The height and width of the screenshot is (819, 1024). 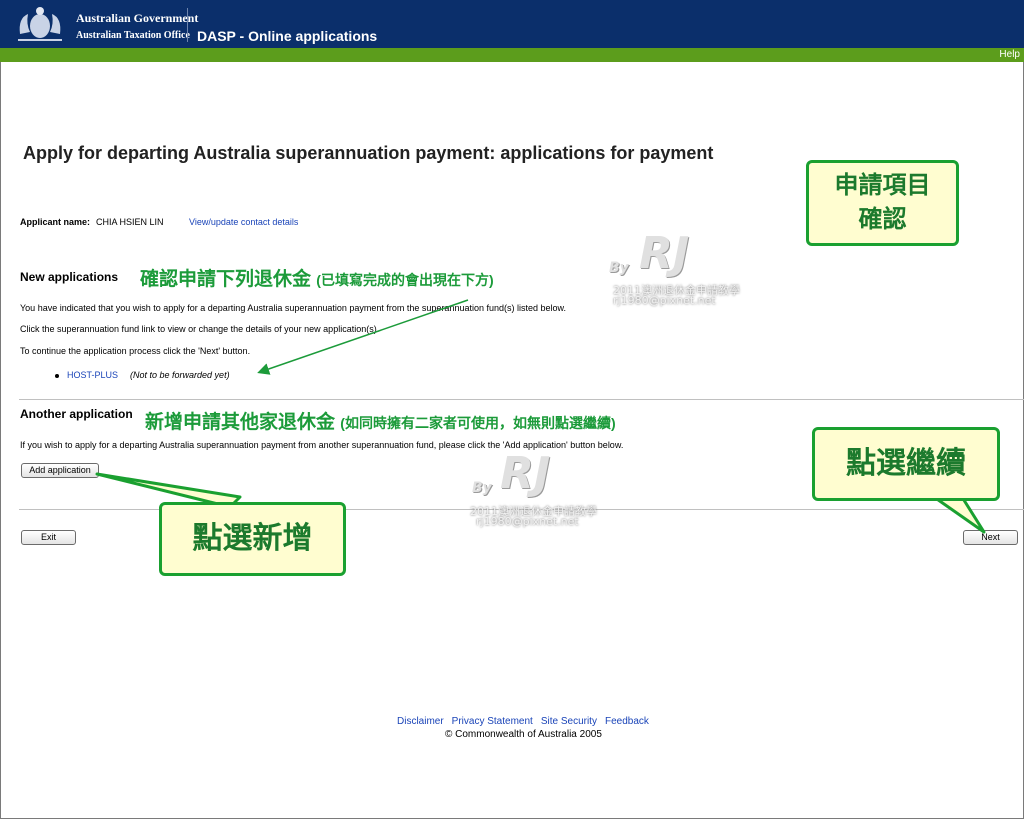 I want to click on annotation-arrow, so click(x=363, y=337).